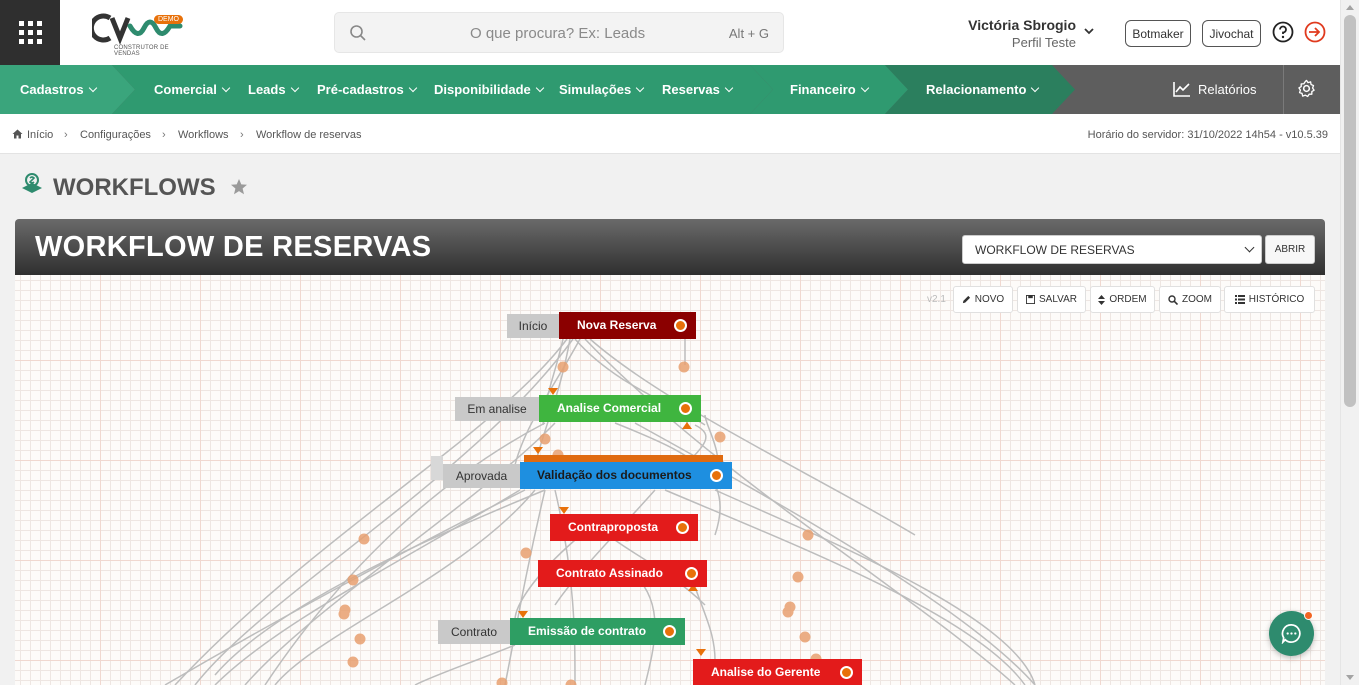  What do you see at coordinates (1315, 32) in the screenshot?
I see `logout-icon` at bounding box center [1315, 32].